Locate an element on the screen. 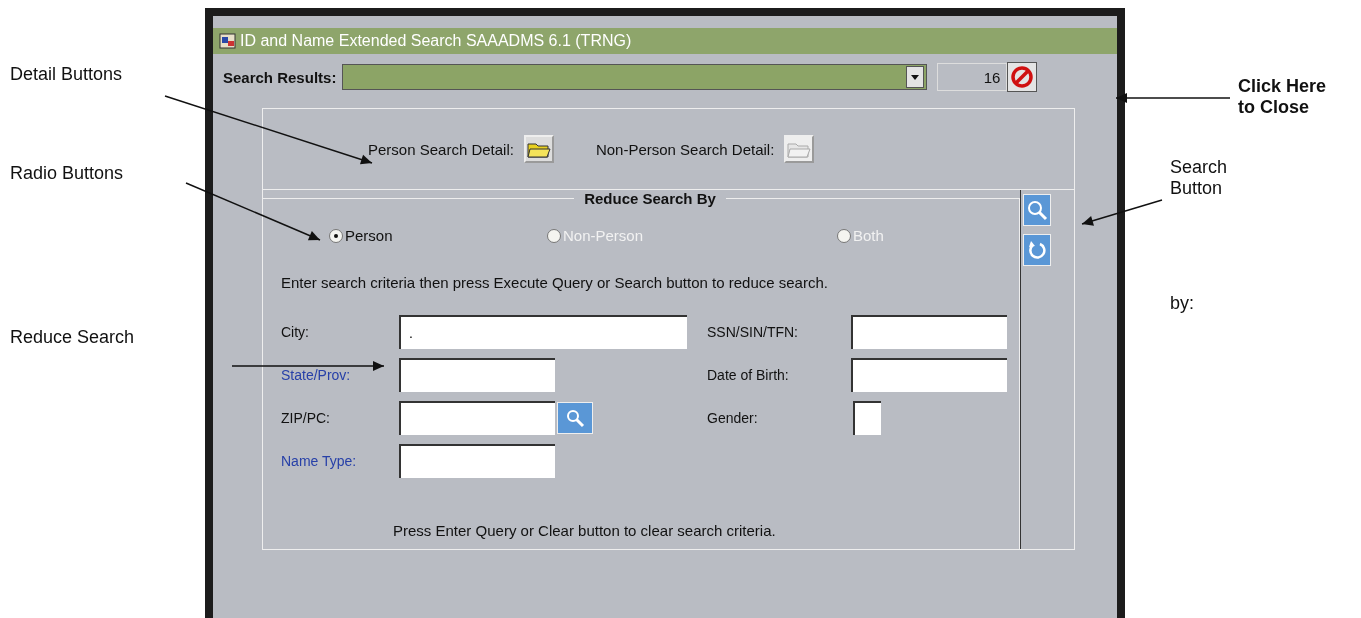  field-label: City: is located at coordinates (295, 331).